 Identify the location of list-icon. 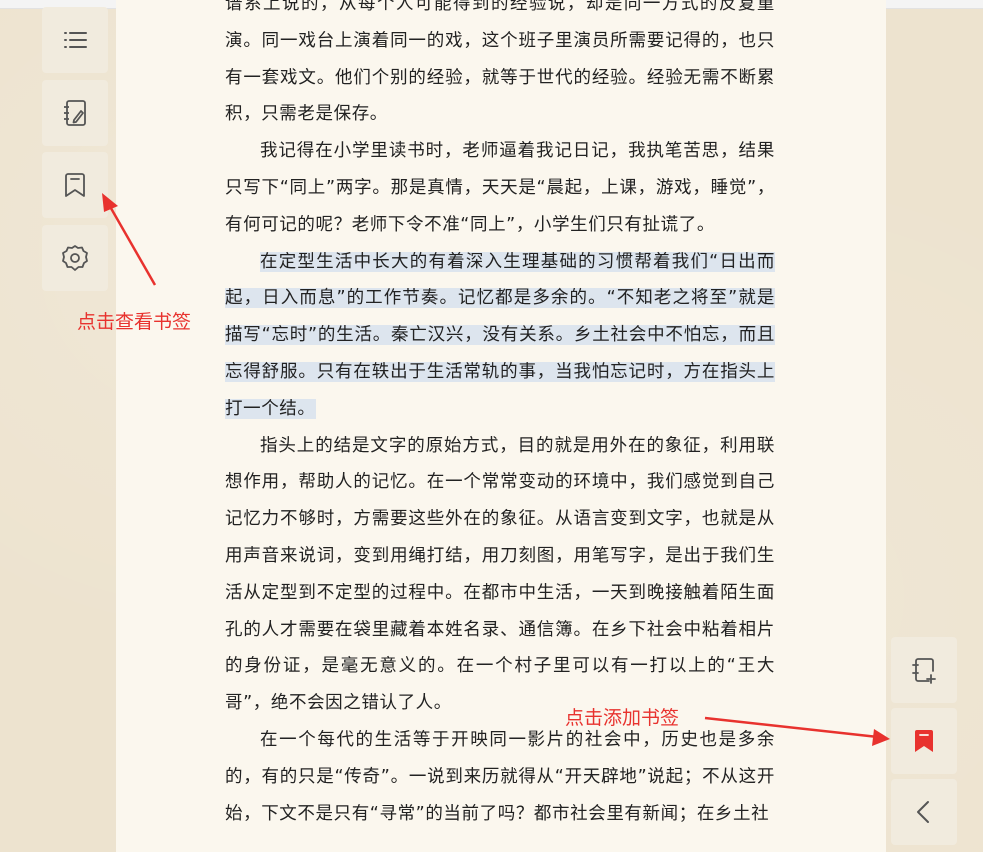
(75, 40).